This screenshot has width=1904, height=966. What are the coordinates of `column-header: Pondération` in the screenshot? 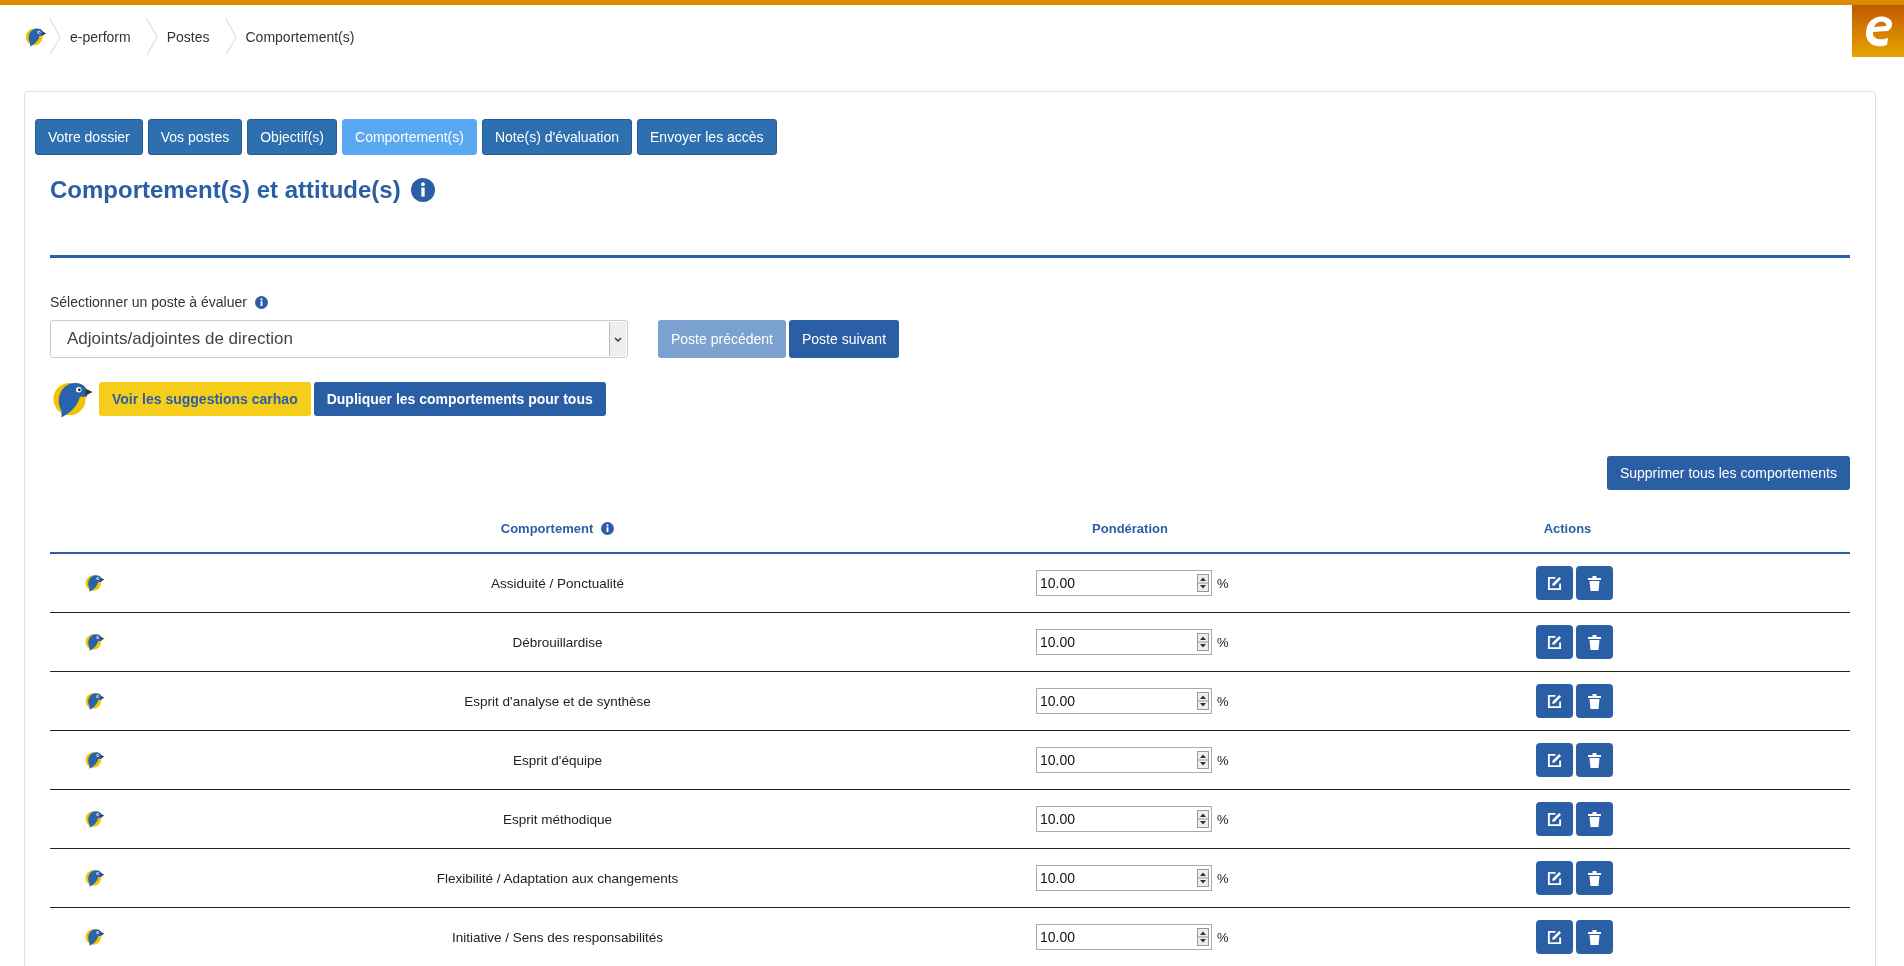 It's located at (1130, 528).